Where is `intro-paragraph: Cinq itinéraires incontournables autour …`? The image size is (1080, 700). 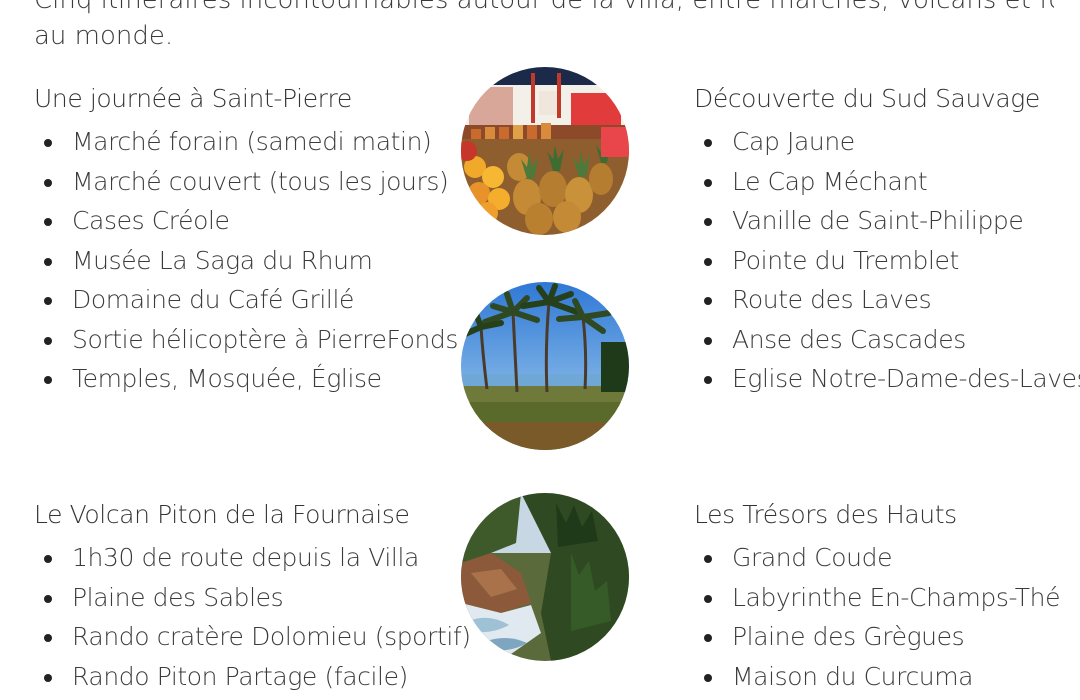 intro-paragraph: Cinq itinéraires incontournables autour … is located at coordinates (544, 27).